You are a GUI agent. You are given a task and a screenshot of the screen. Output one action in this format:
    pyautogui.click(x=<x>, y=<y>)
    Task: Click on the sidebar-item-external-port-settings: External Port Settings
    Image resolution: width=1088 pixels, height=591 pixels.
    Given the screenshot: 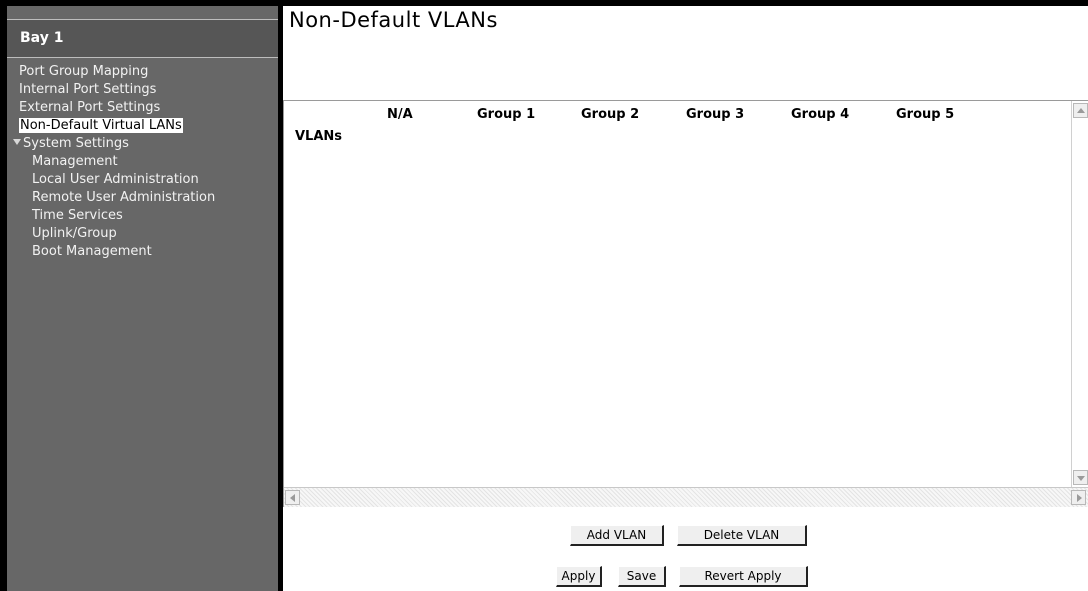 What is the action you would take?
    pyautogui.click(x=142, y=108)
    